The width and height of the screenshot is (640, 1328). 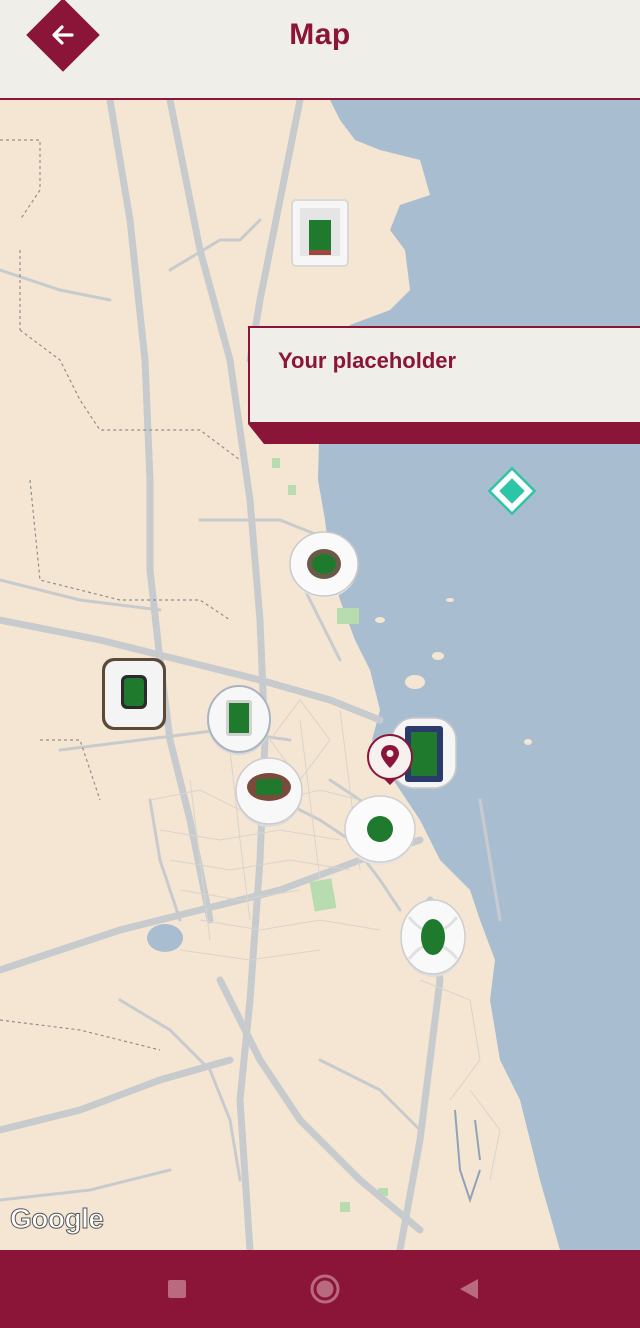 I want to click on info-card-face: Your placeholder, so click(x=444, y=375).